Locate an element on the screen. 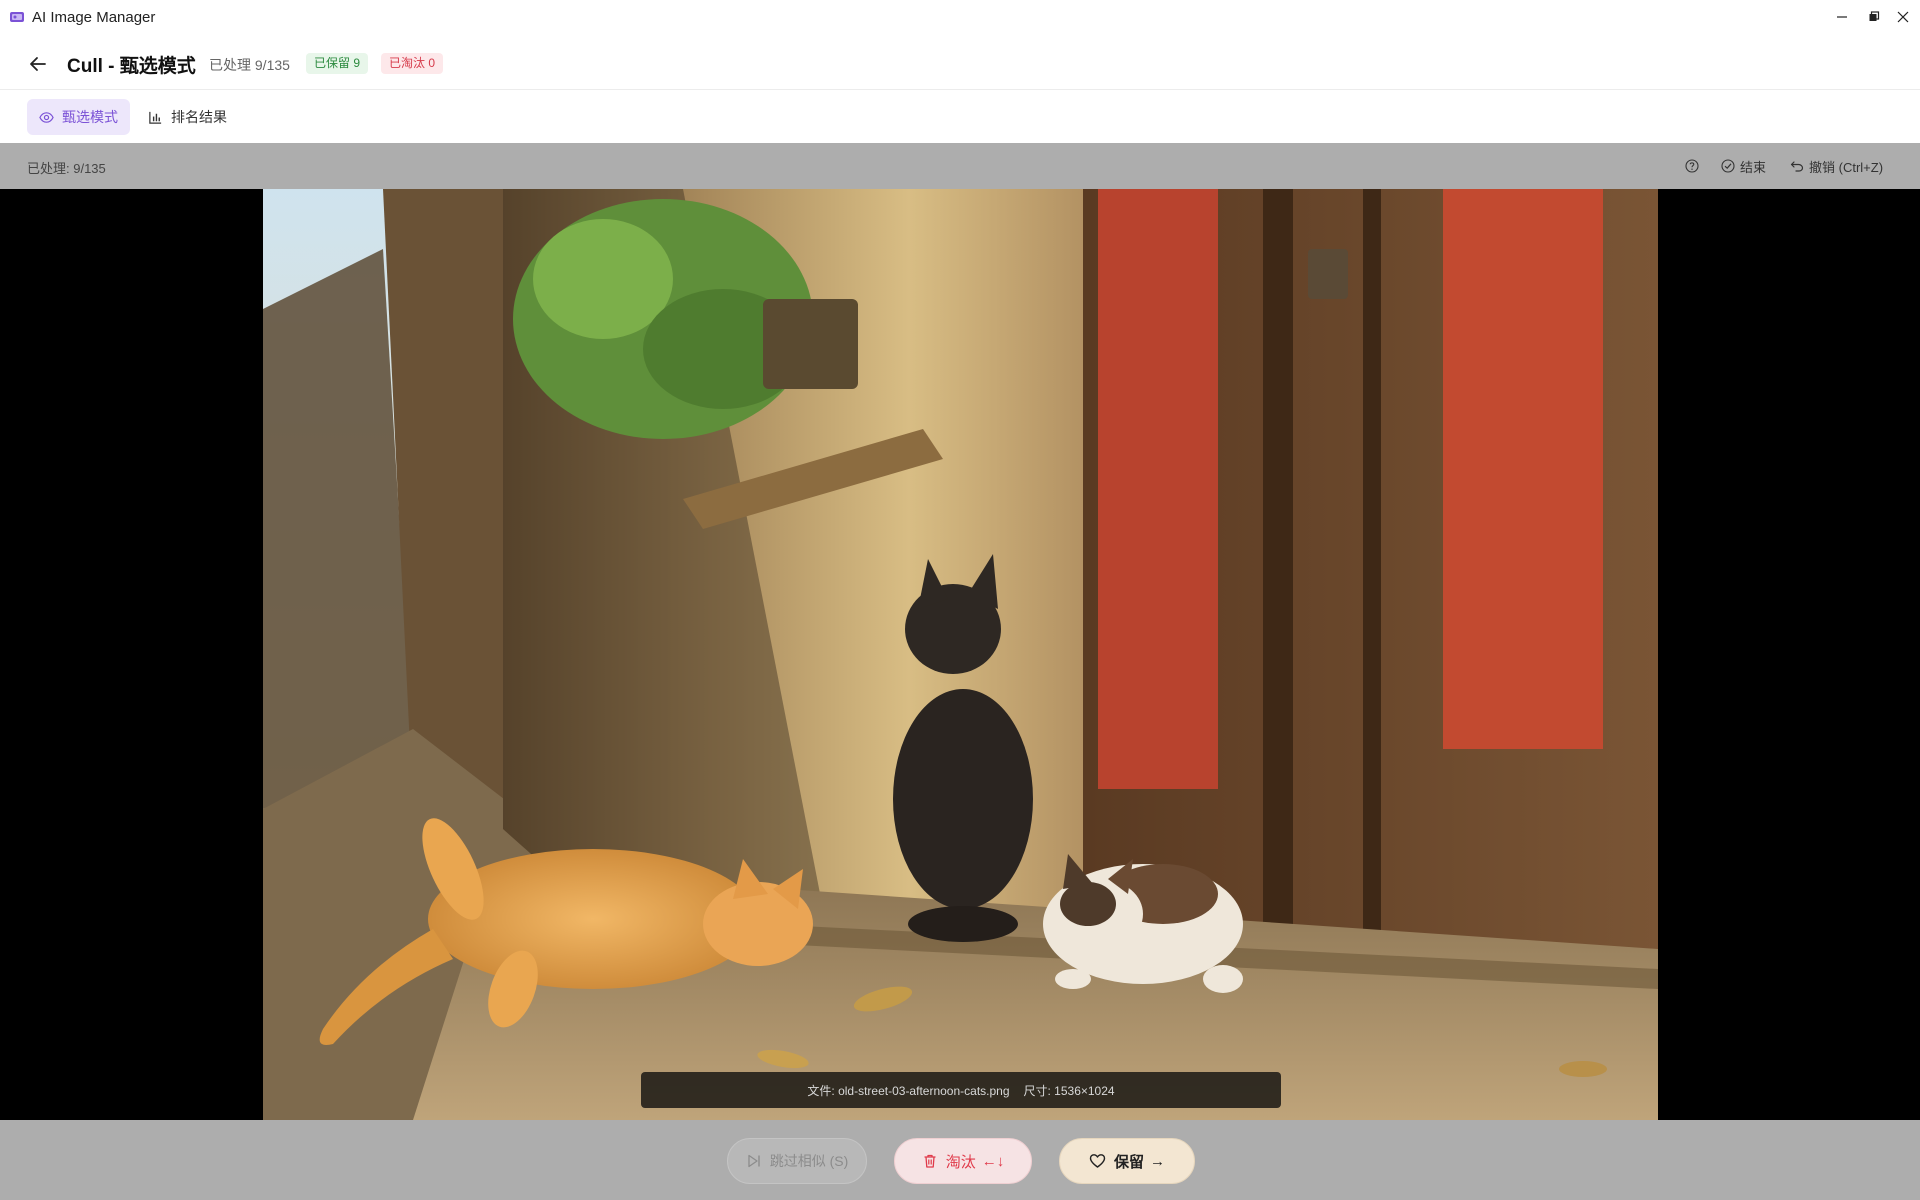  tab-ranking-label: 排名结果 is located at coordinates (199, 117).